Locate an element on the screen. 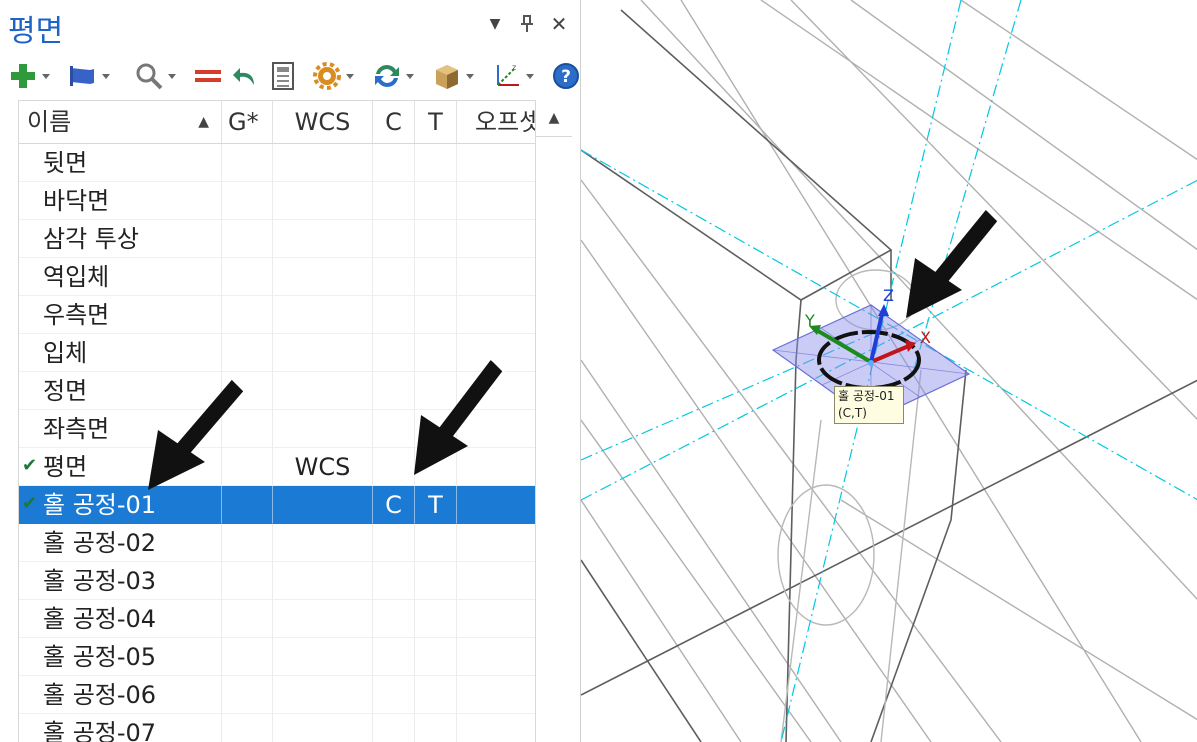 The height and width of the screenshot is (742, 1197). table-row: 우측면 is located at coordinates (277, 315).